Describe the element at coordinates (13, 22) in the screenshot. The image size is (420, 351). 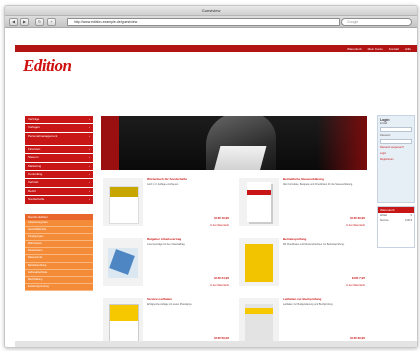
I see `back-button: ◀` at that location.